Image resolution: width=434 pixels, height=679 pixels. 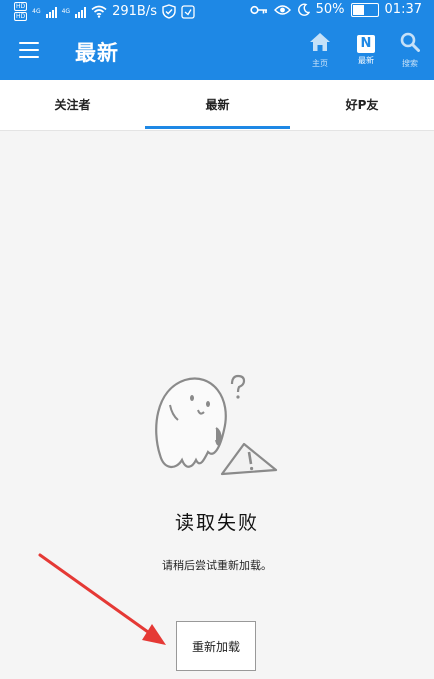 I want to click on key-icon, so click(x=258, y=9).